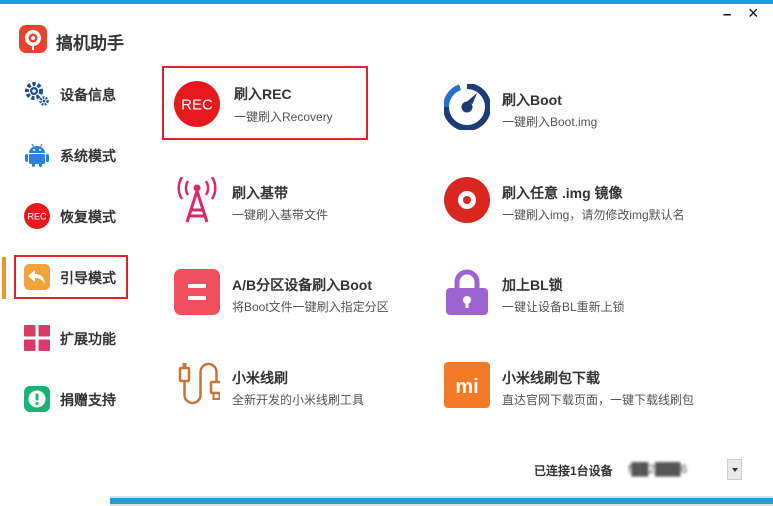 The image size is (773, 506). Describe the element at coordinates (302, 285) in the screenshot. I see `card-title: A/B分区设备刷入Boot` at that location.